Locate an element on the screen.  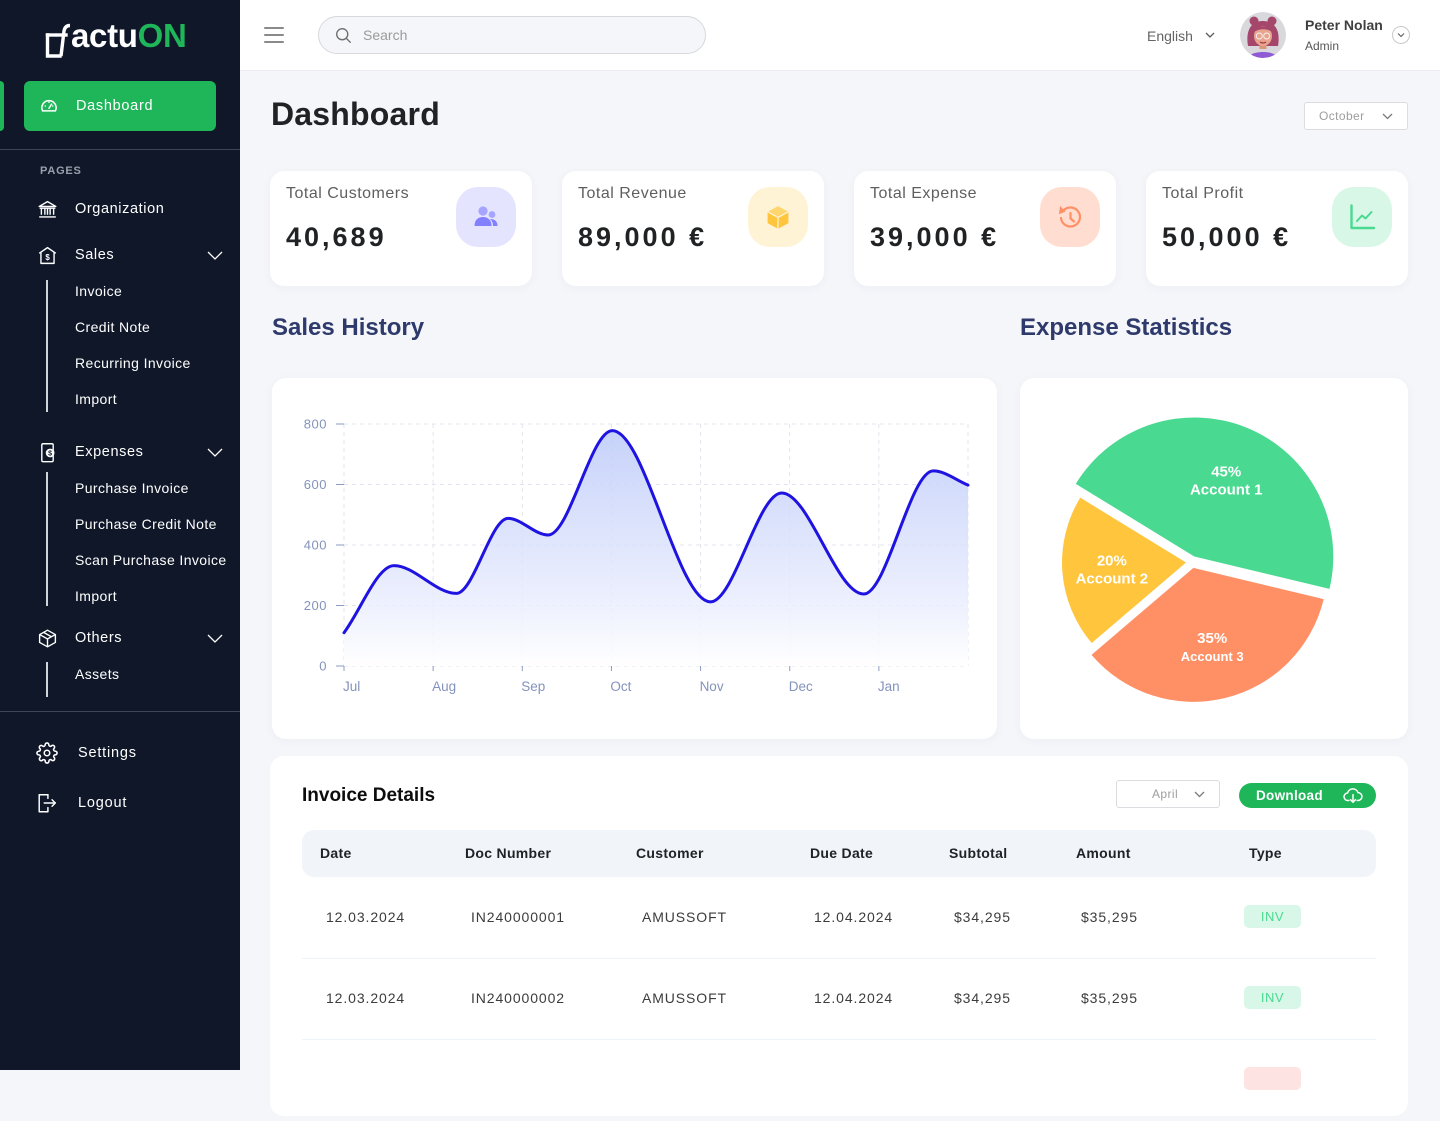
logo-text: actu is located at coordinates (104, 35).